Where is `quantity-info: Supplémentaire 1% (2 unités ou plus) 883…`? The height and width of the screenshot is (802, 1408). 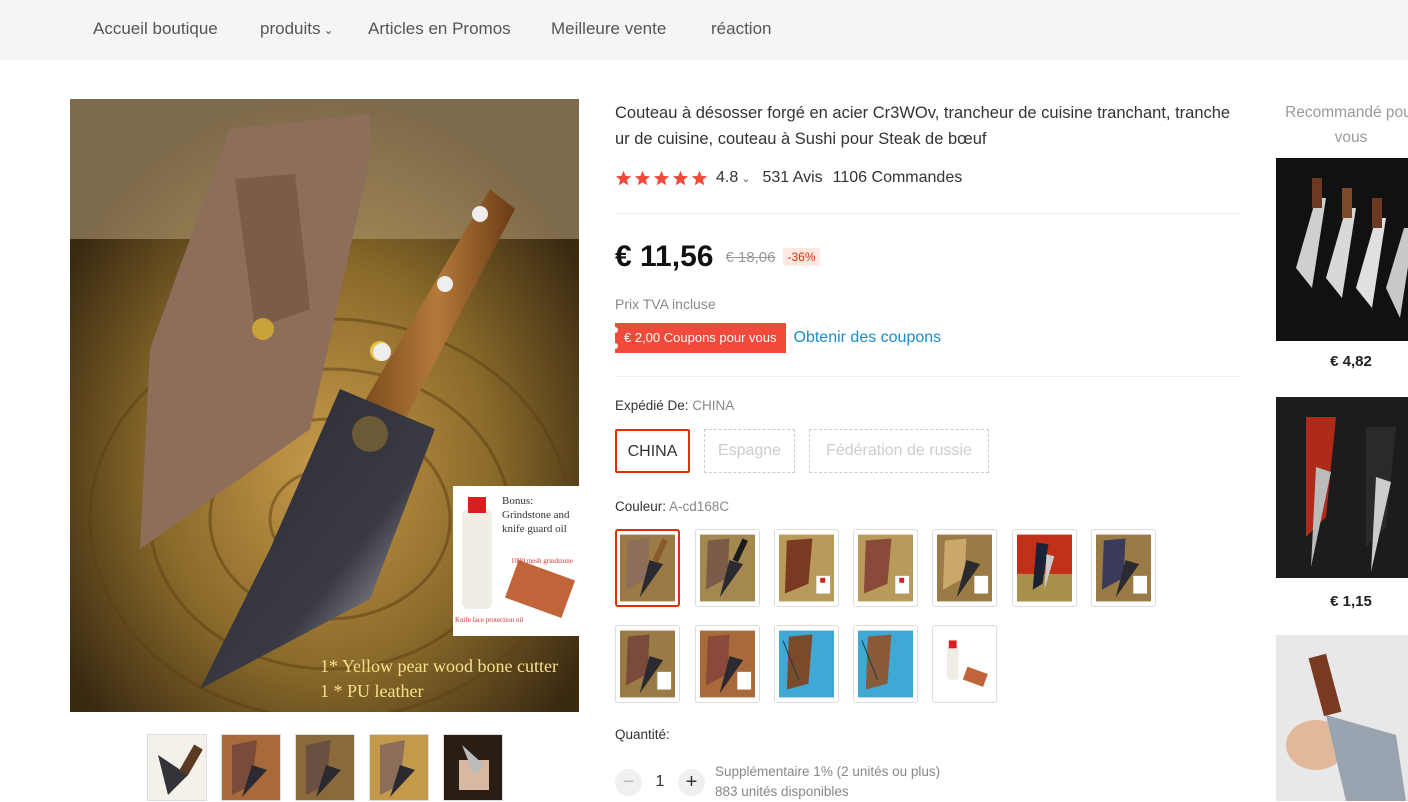 quantity-info: Supplémentaire 1% (2 unités ou plus) 883… is located at coordinates (827, 782).